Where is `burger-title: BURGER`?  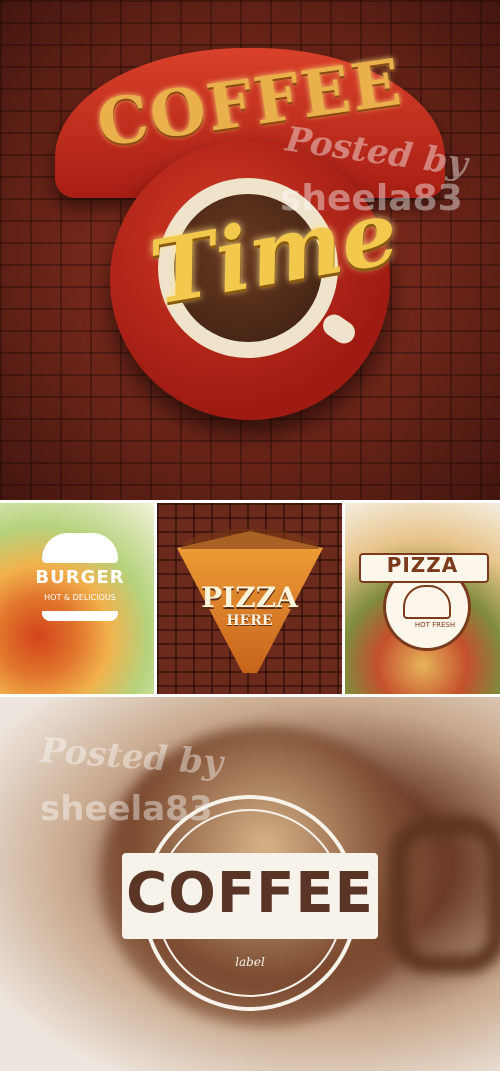
burger-title: BURGER is located at coordinates (80, 577).